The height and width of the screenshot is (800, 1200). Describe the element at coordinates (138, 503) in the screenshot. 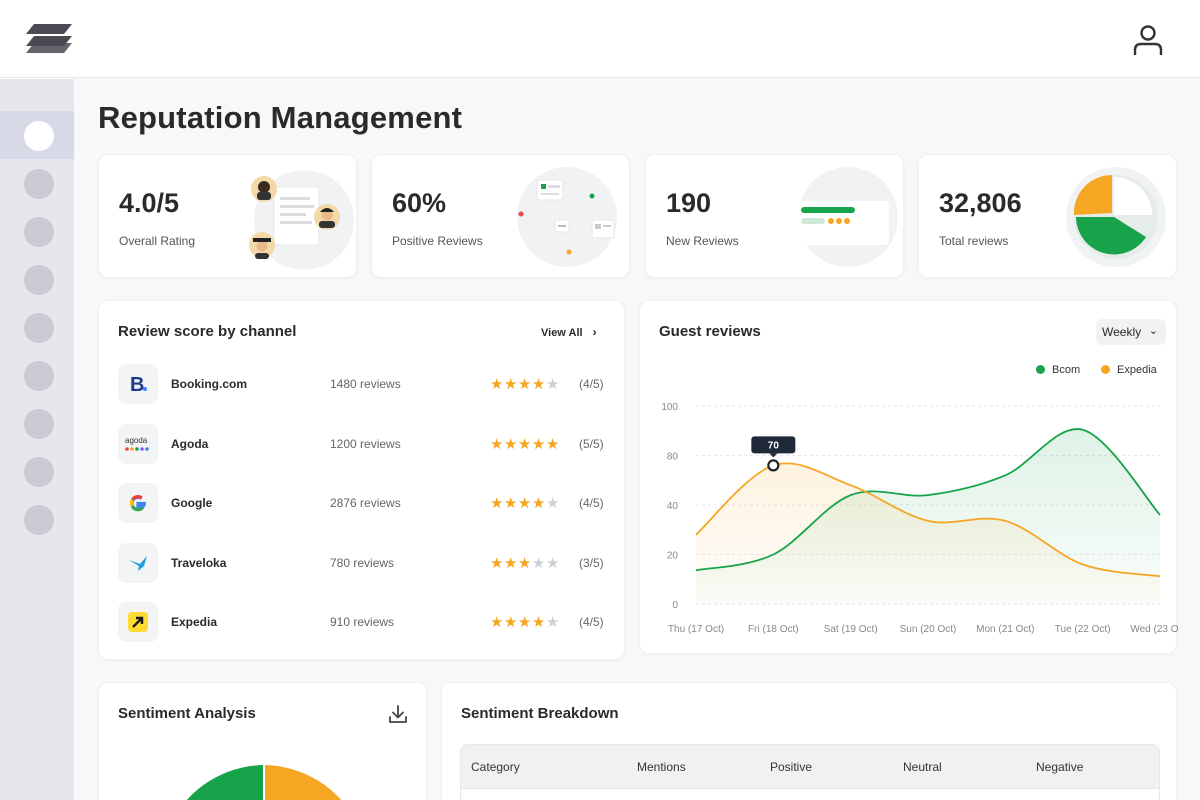

I see `google-logo-icon` at that location.